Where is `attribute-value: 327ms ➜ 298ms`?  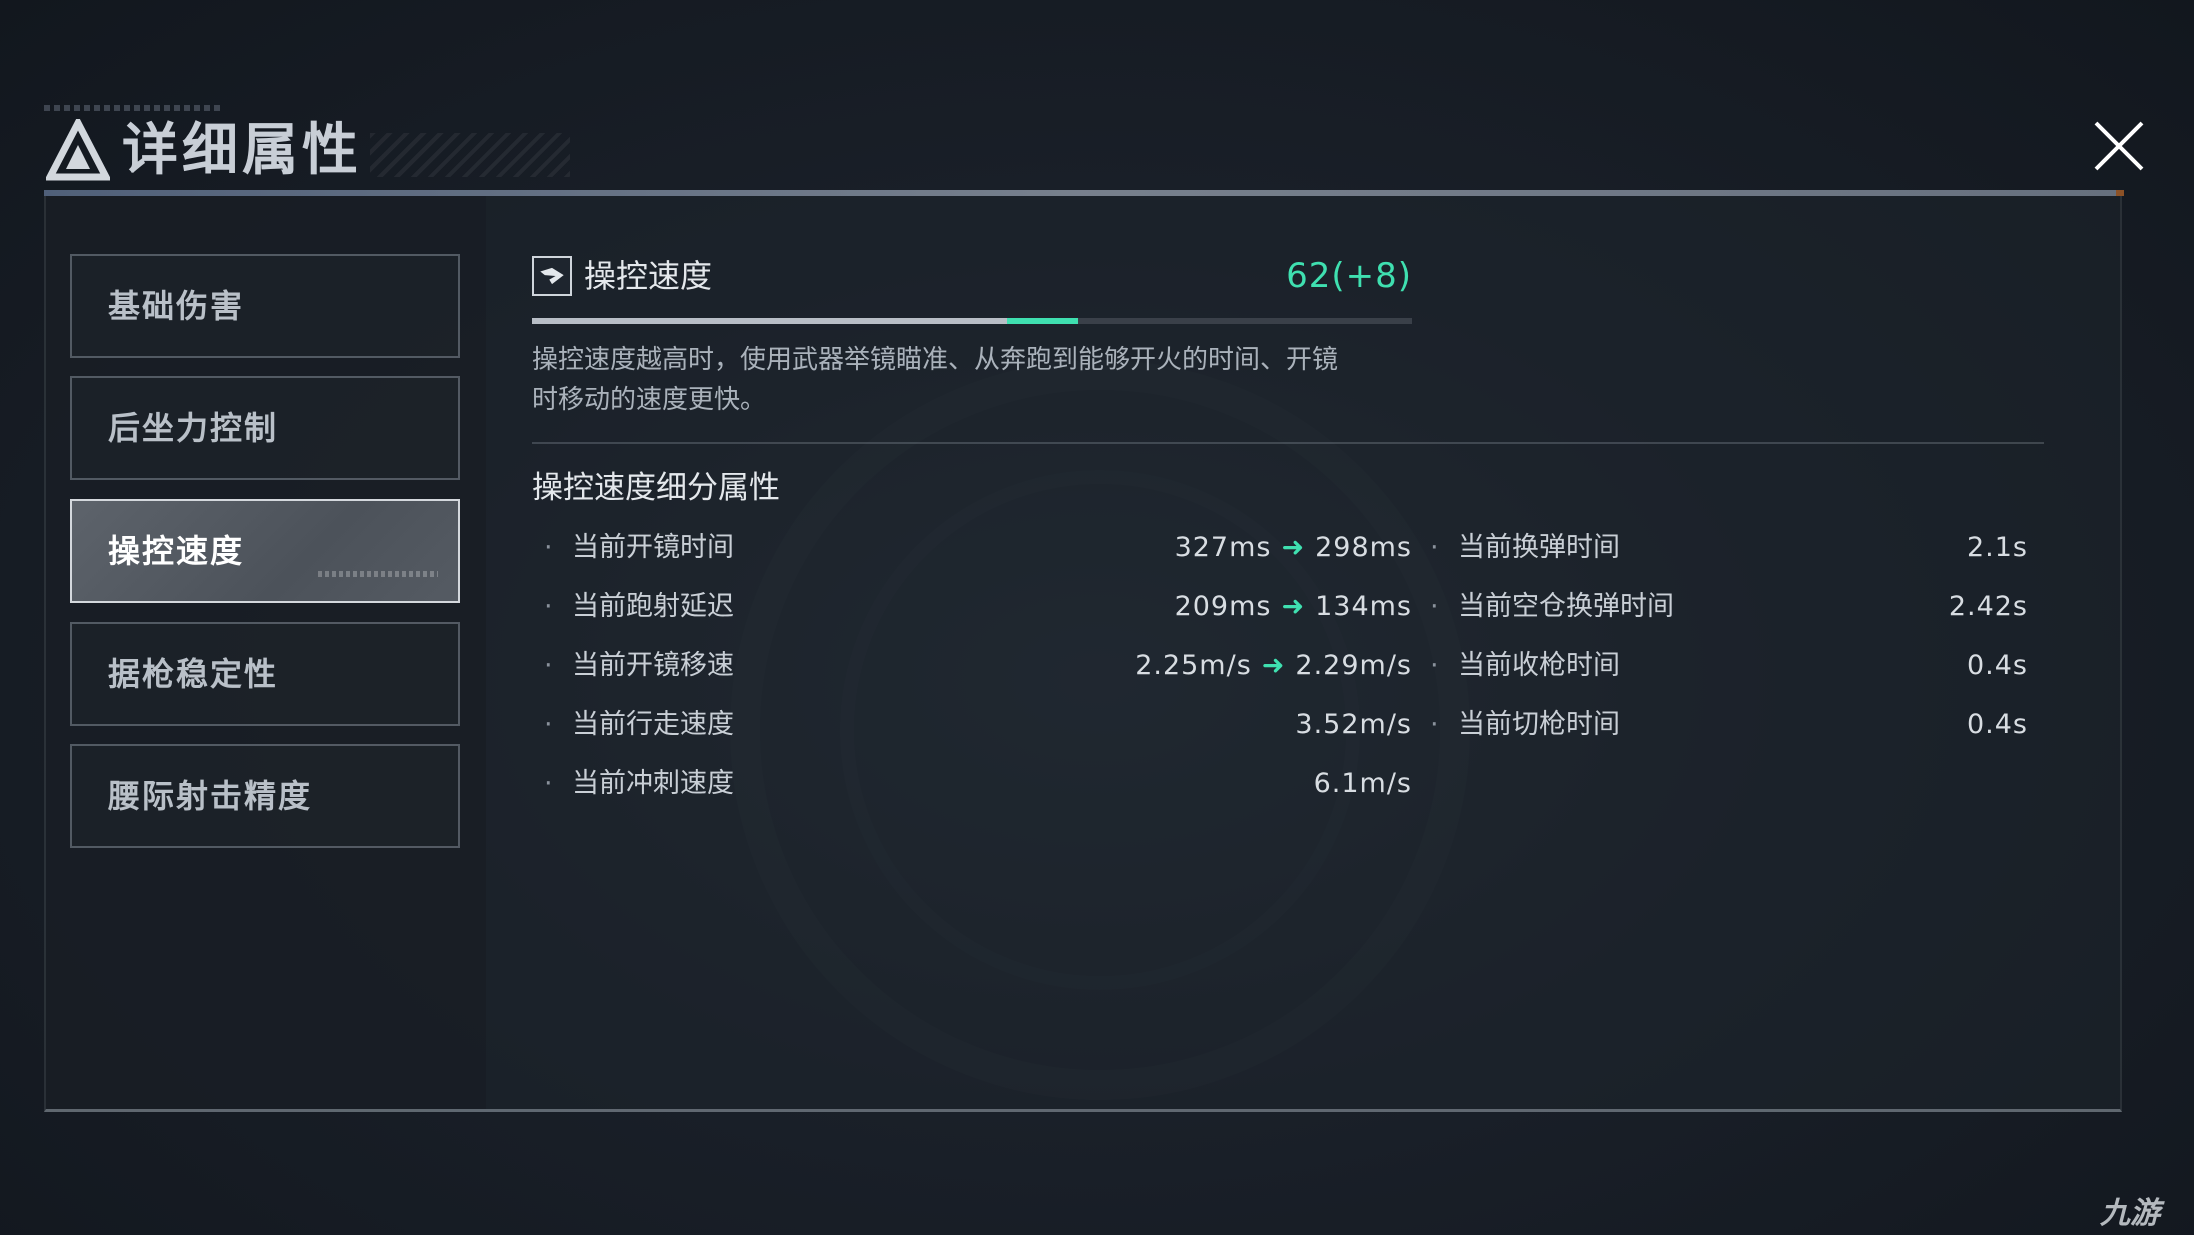 attribute-value: 327ms ➜ 298ms is located at coordinates (1293, 548).